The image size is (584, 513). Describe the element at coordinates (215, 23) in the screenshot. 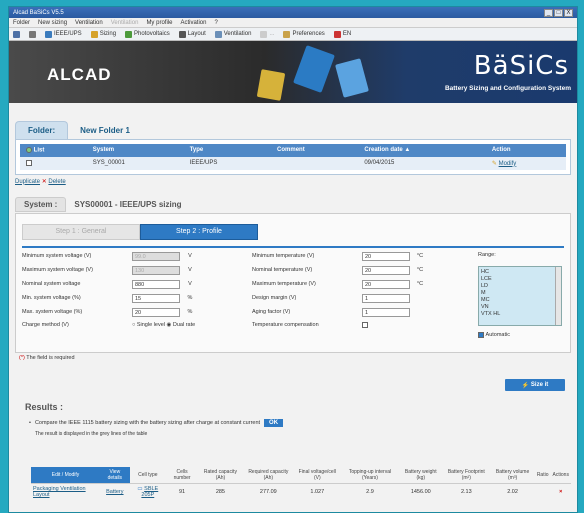

I see `menu-help: ?` at that location.